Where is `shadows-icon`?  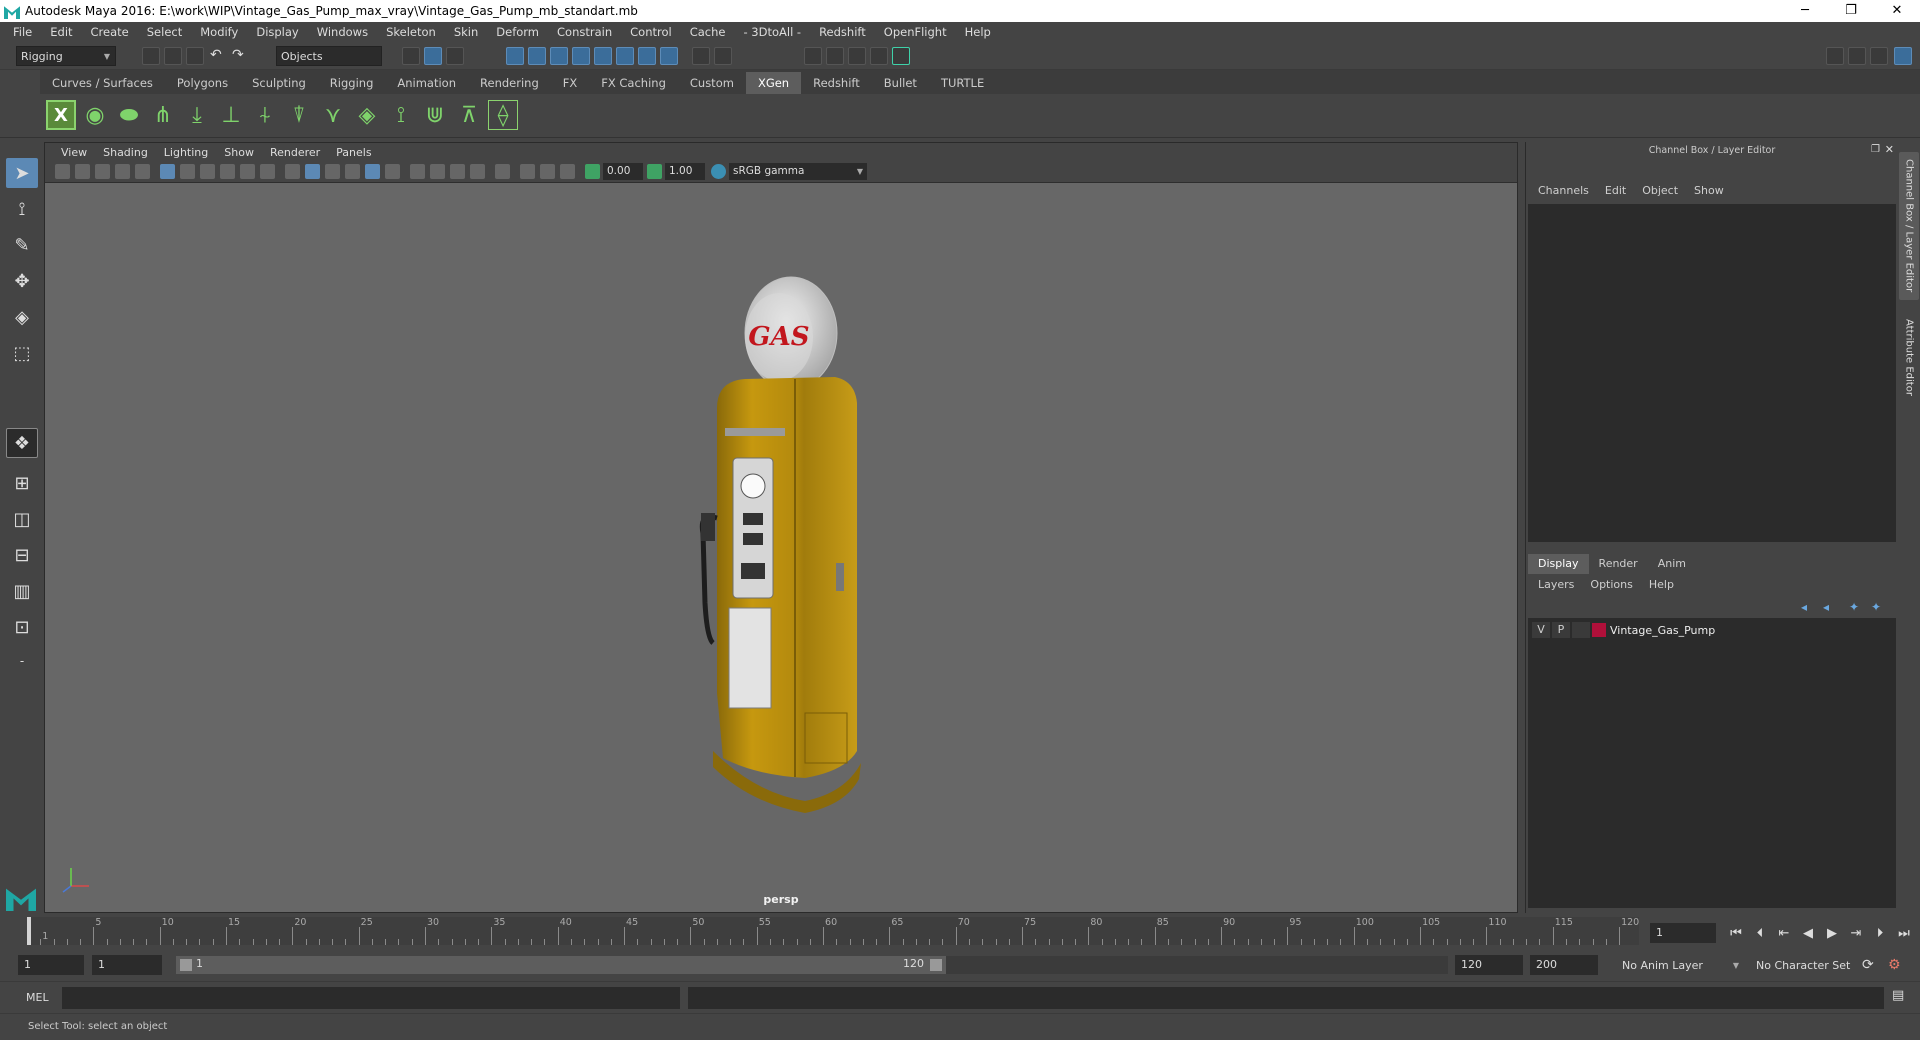
shadows-icon is located at coordinates (392, 171).